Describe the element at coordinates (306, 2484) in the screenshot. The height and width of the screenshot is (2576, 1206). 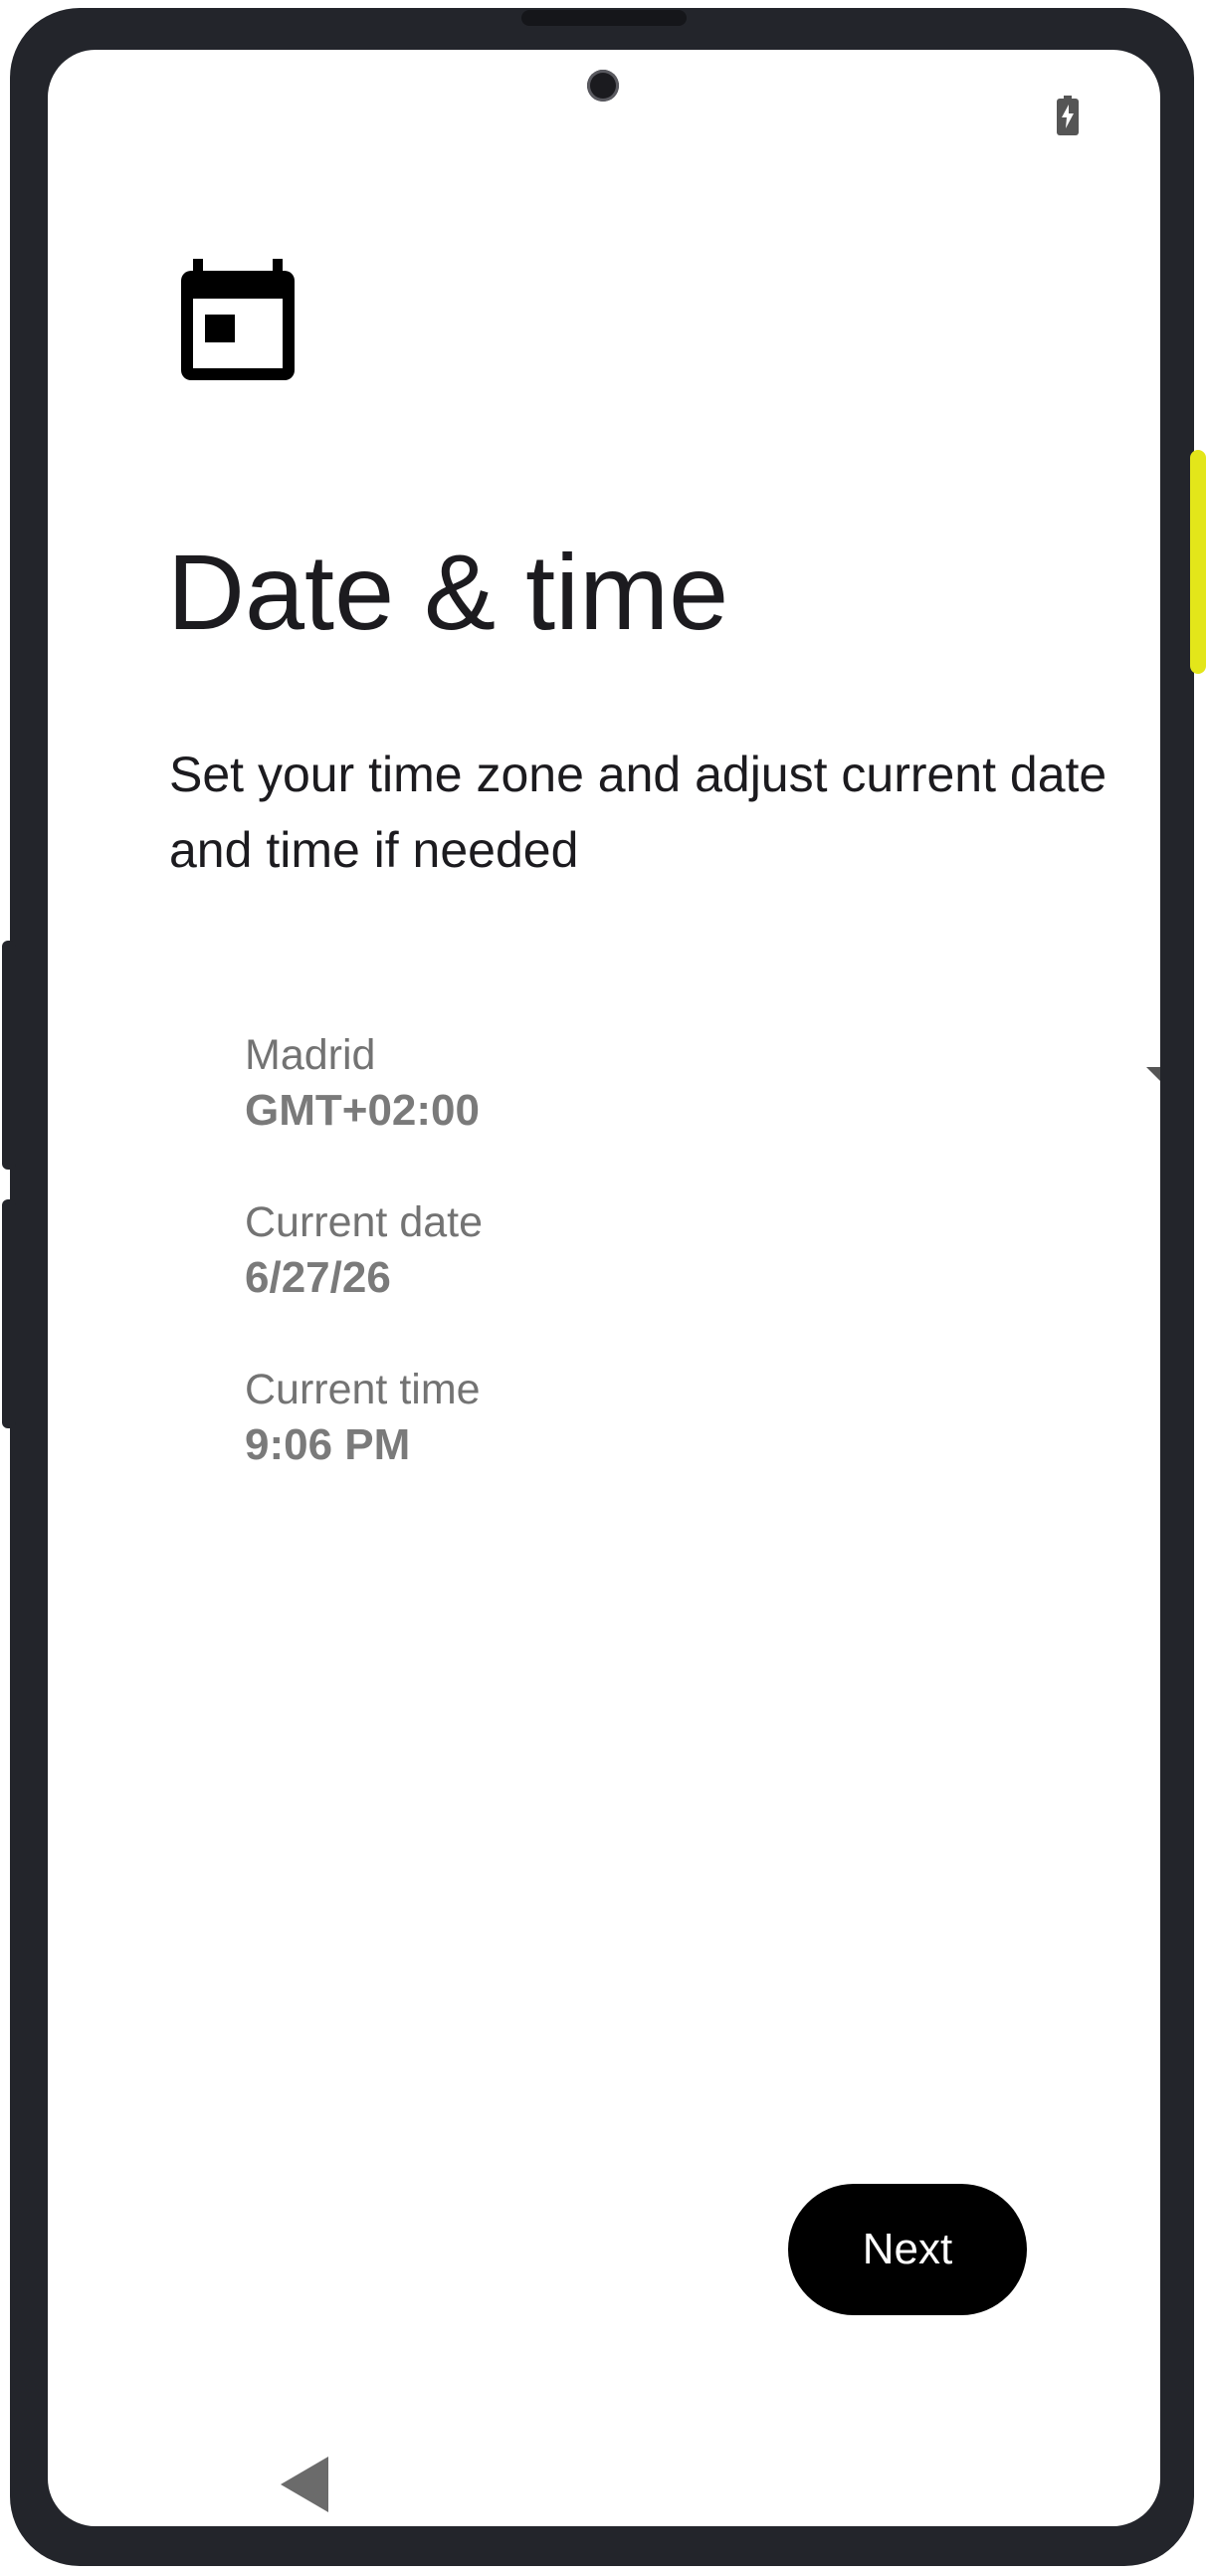
I see `back-triangle-icon` at that location.